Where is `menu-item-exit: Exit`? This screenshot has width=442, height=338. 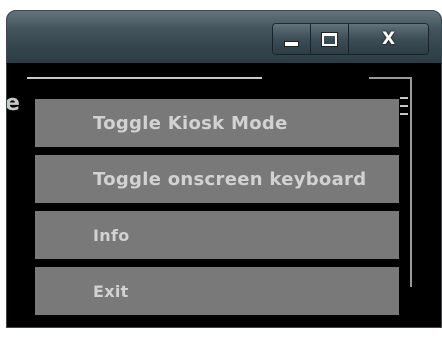
menu-item-exit: Exit is located at coordinates (217, 291).